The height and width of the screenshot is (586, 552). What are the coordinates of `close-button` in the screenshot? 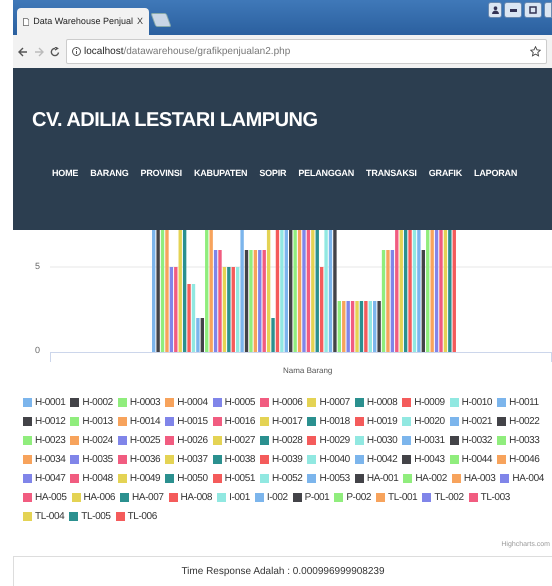 It's located at (548, 10).